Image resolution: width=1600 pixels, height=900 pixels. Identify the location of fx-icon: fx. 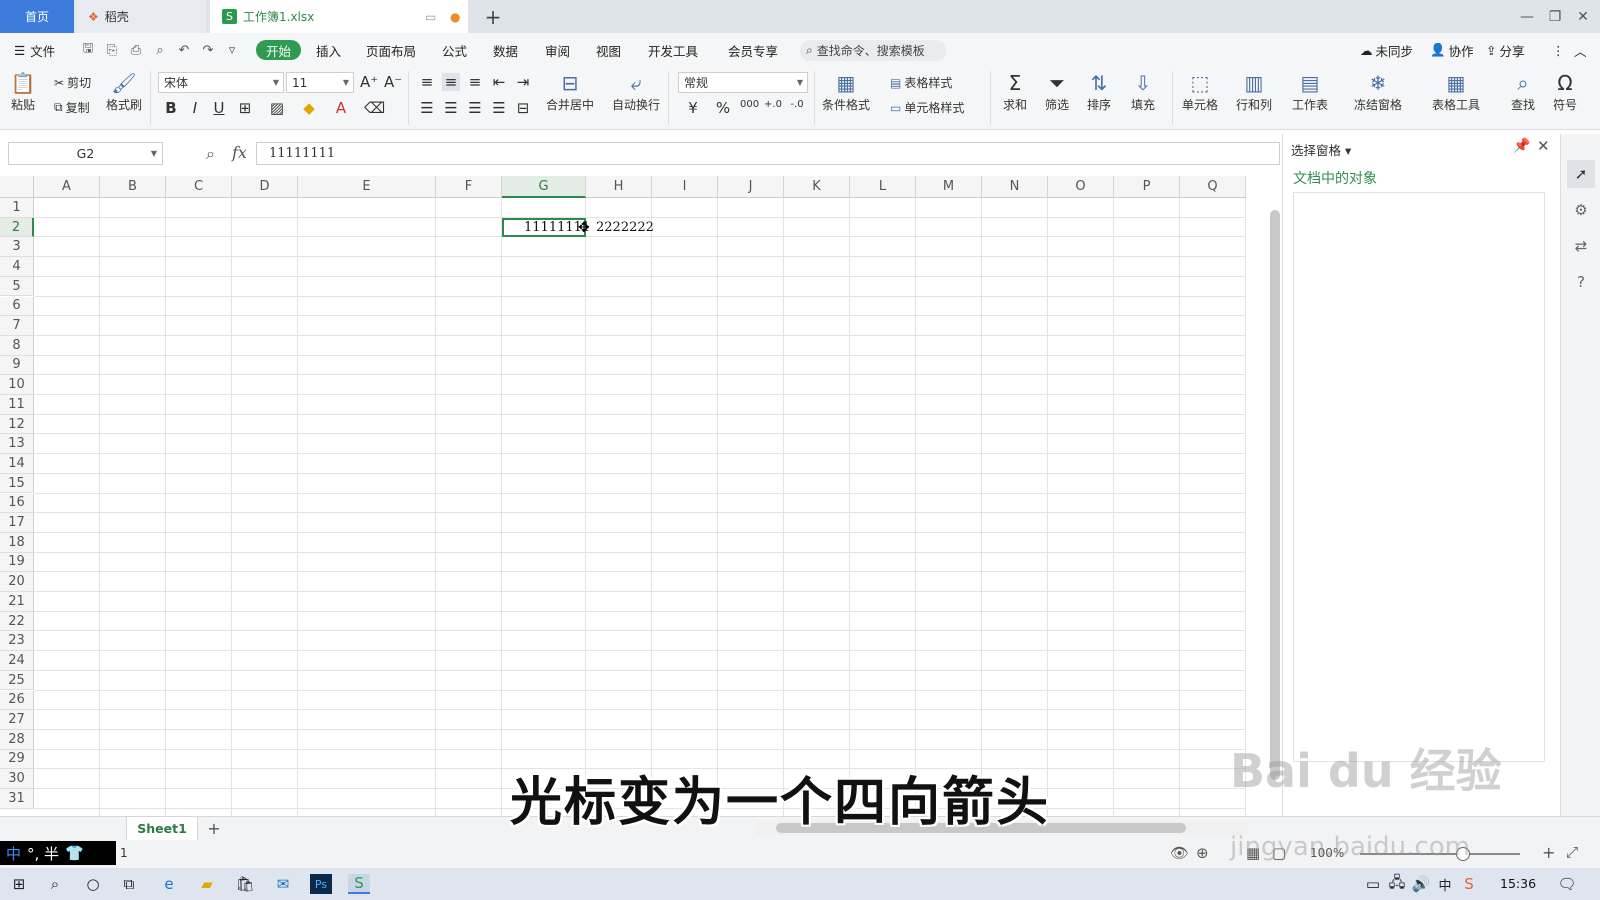
(239, 152).